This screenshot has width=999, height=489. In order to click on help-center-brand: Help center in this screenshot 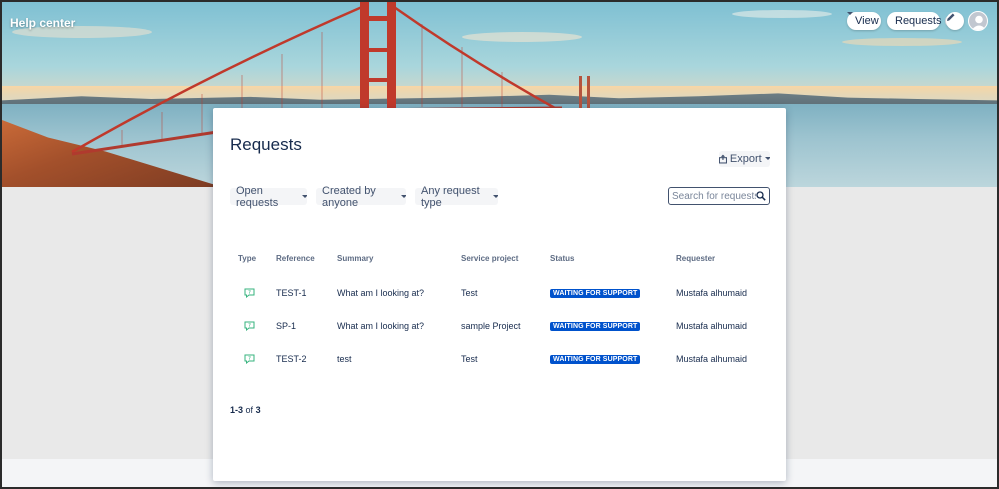, I will do `click(42, 23)`.